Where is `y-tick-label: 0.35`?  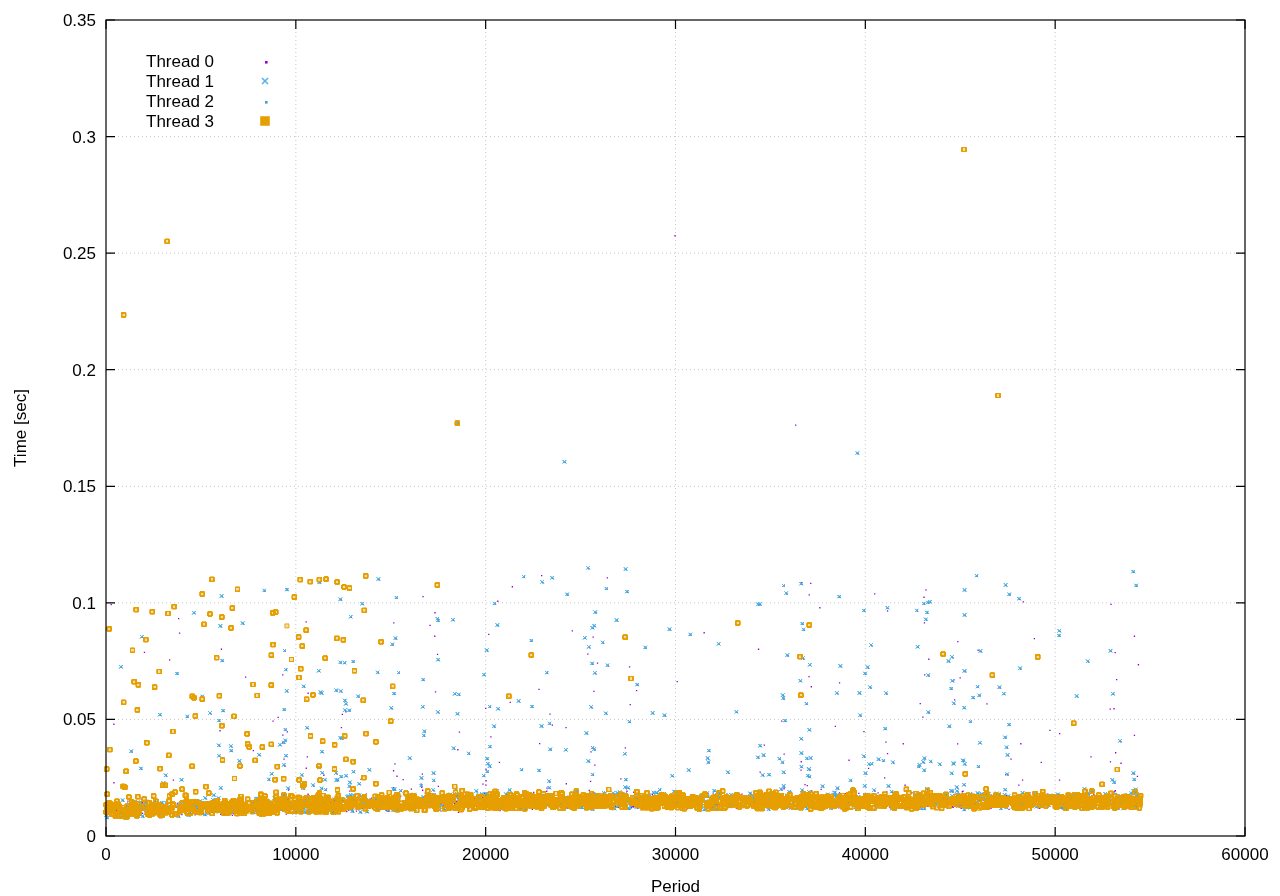 y-tick-label: 0.35 is located at coordinates (79, 20).